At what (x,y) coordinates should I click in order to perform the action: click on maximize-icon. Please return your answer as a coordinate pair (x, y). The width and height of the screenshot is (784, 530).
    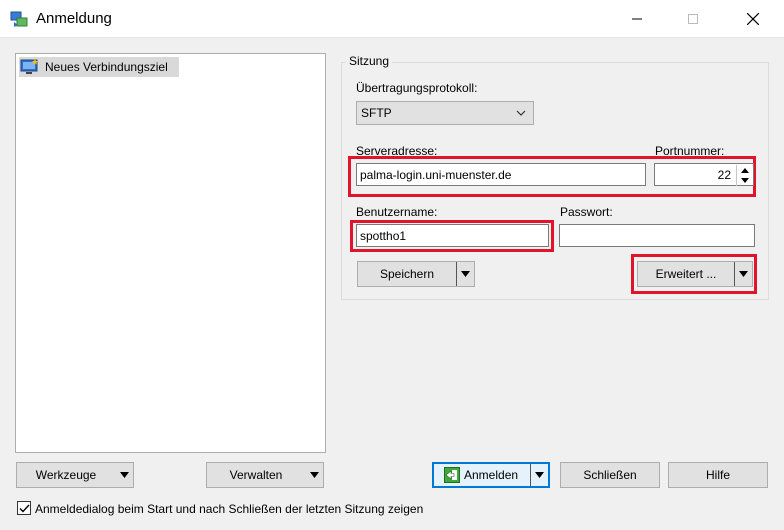
    Looking at the image, I should click on (693, 19).